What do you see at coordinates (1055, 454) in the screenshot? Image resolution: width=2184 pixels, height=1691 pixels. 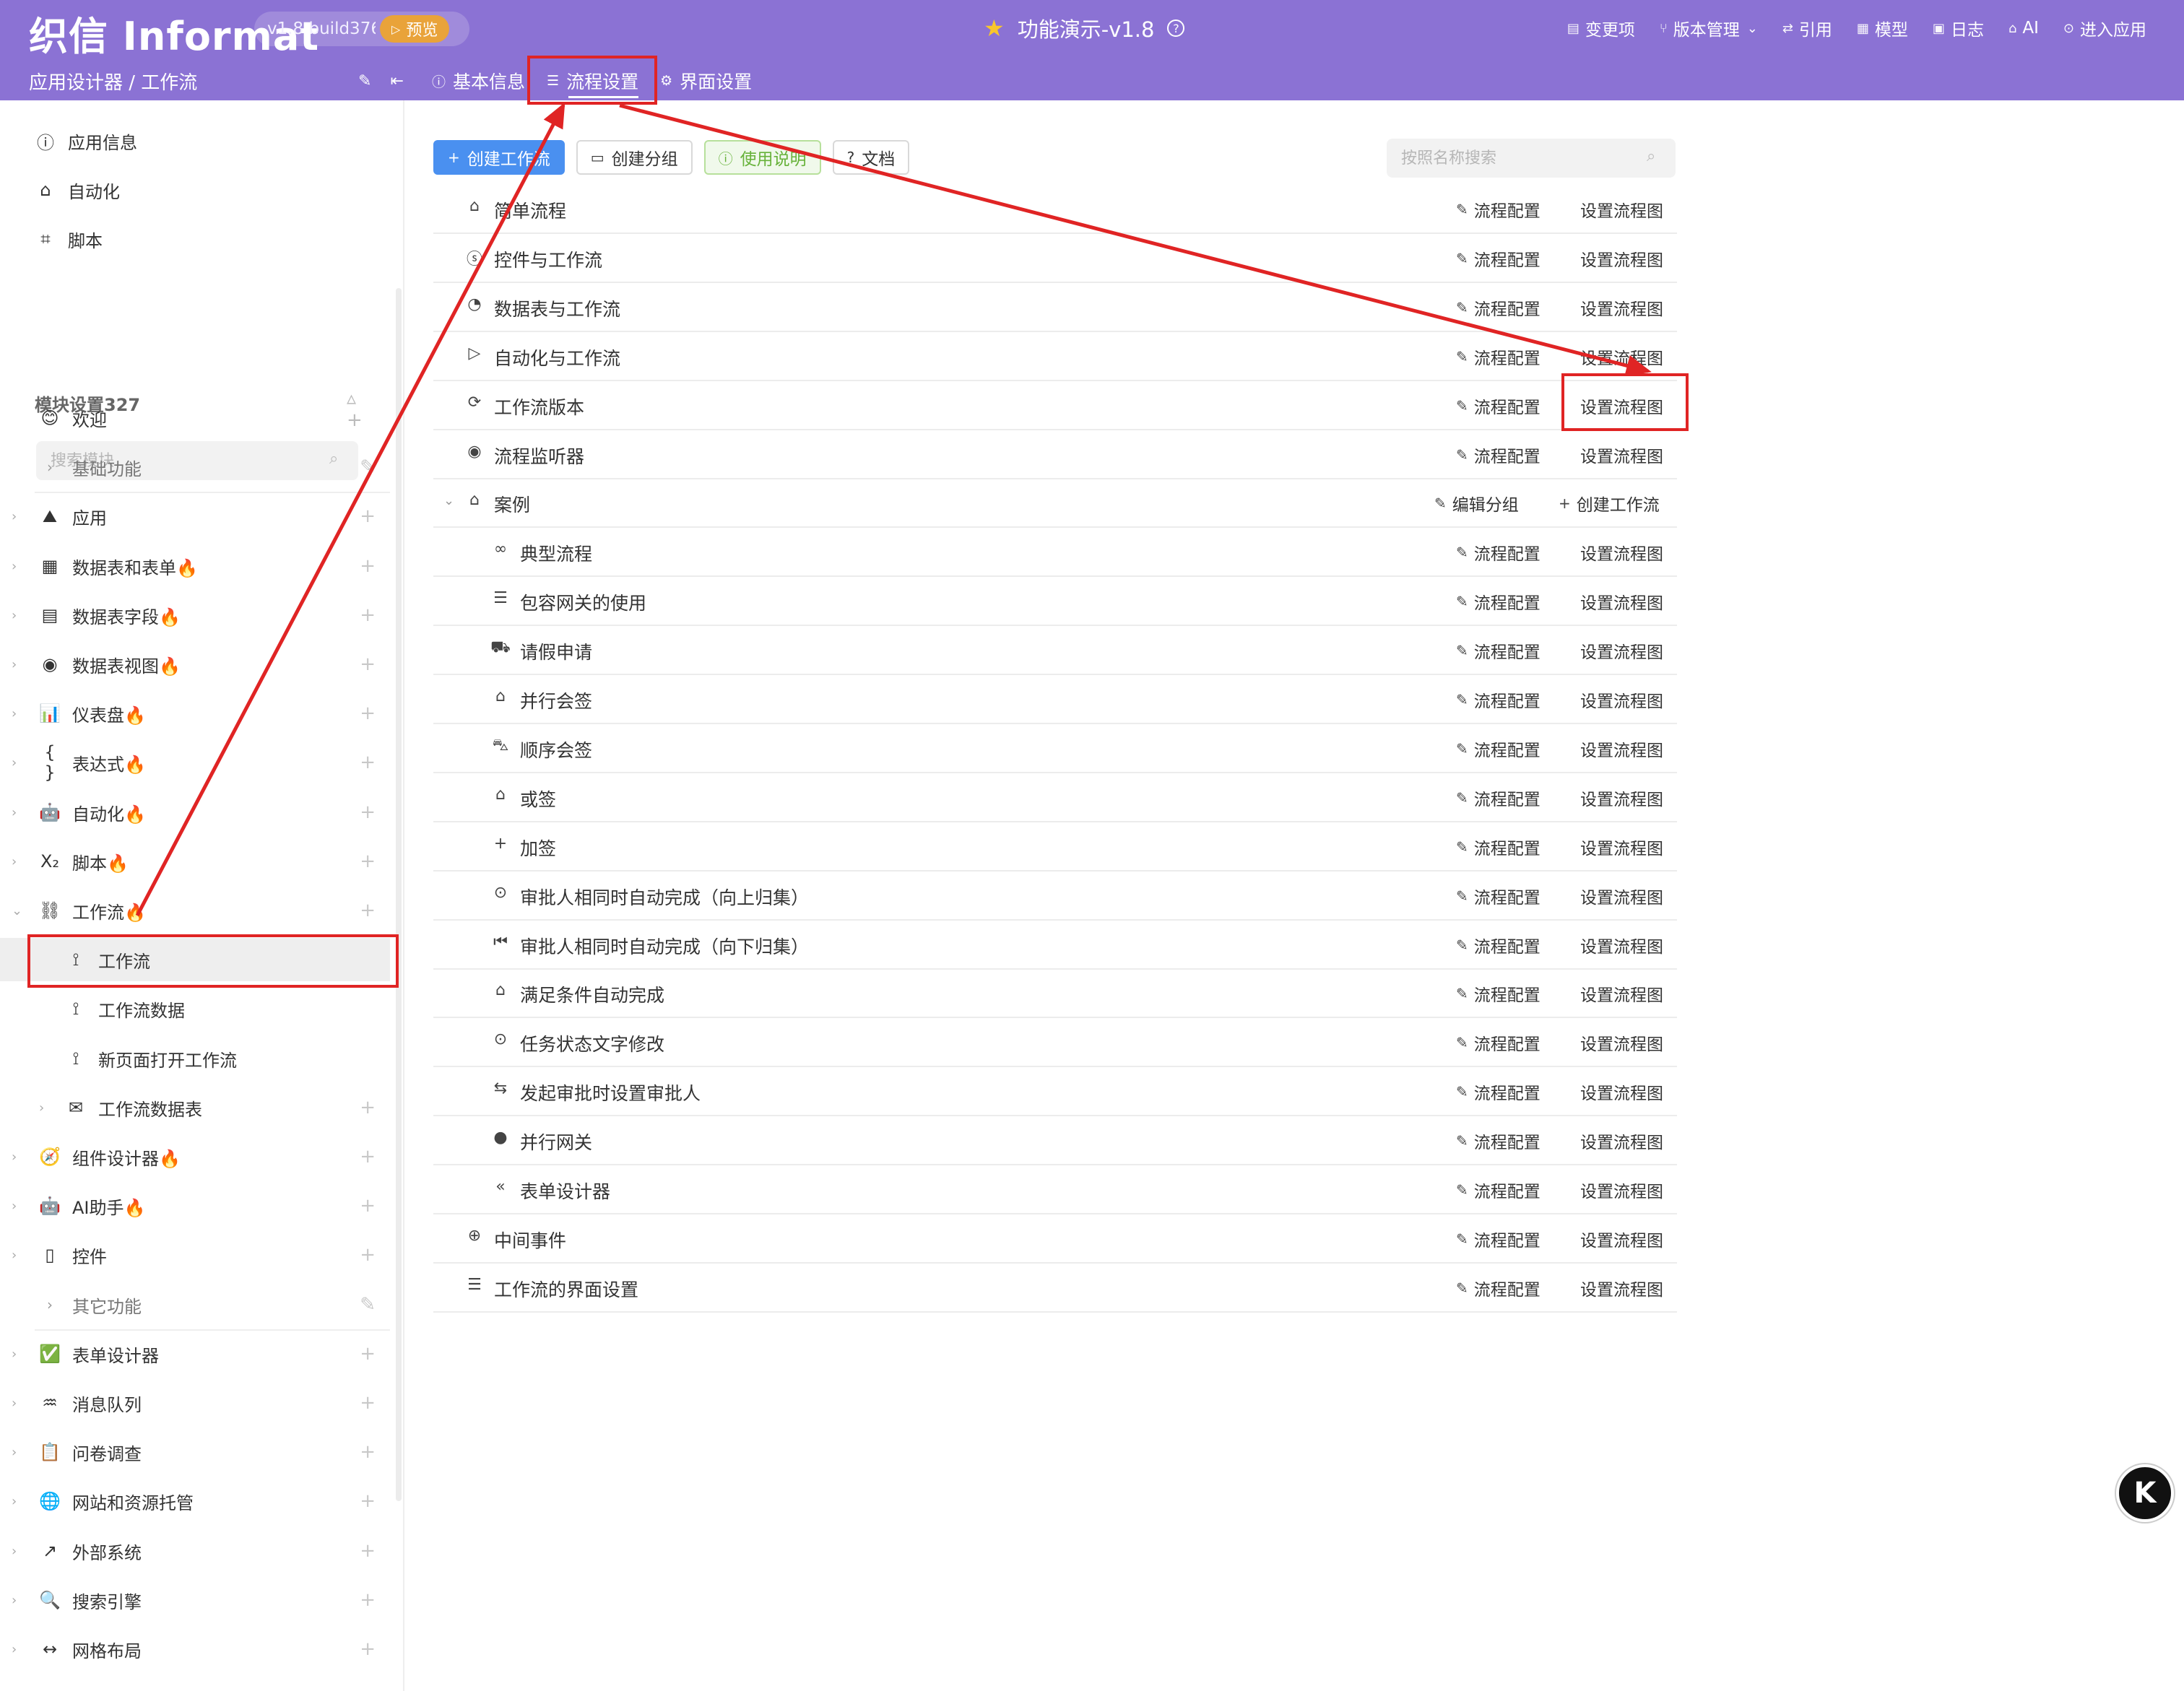 I see `workflow-row: ◉ 流程监听器 ✎ 流程配置 设置流程图` at bounding box center [1055, 454].